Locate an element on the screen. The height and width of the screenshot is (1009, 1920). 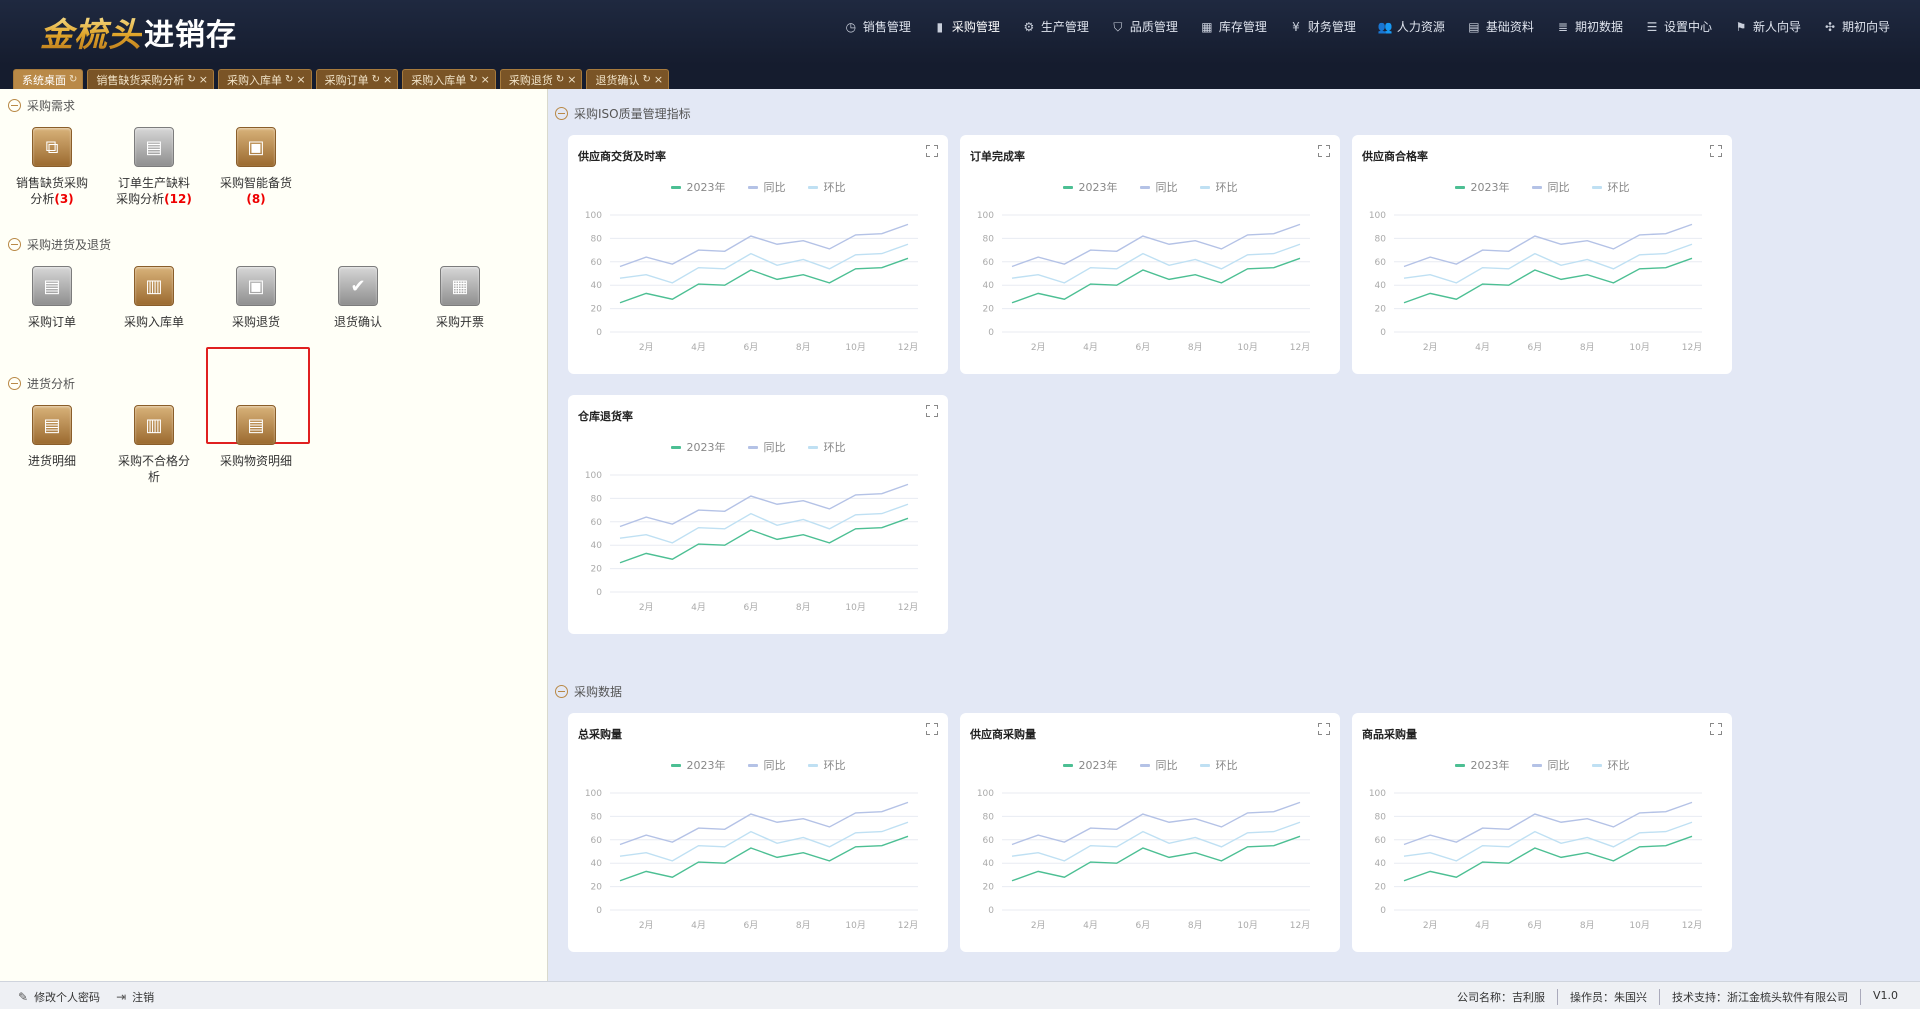
function-item-1-4: ▦ 采购开票 is located at coordinates (460, 298).